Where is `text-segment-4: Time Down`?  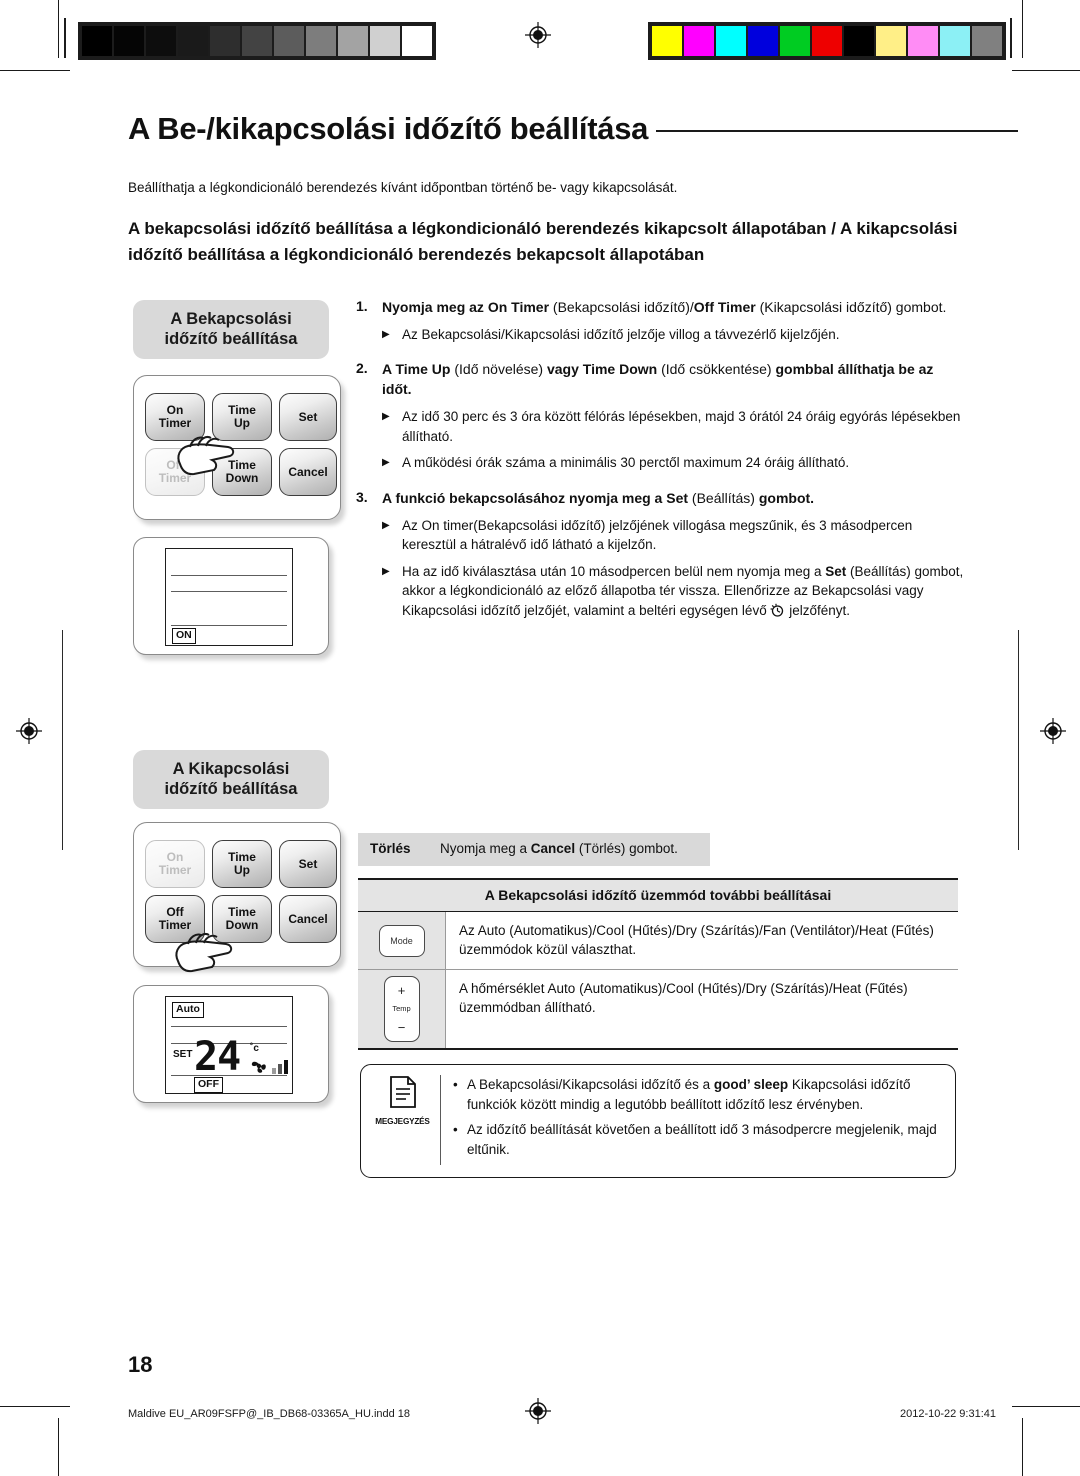
text-segment-4: Time Down is located at coordinates (620, 369).